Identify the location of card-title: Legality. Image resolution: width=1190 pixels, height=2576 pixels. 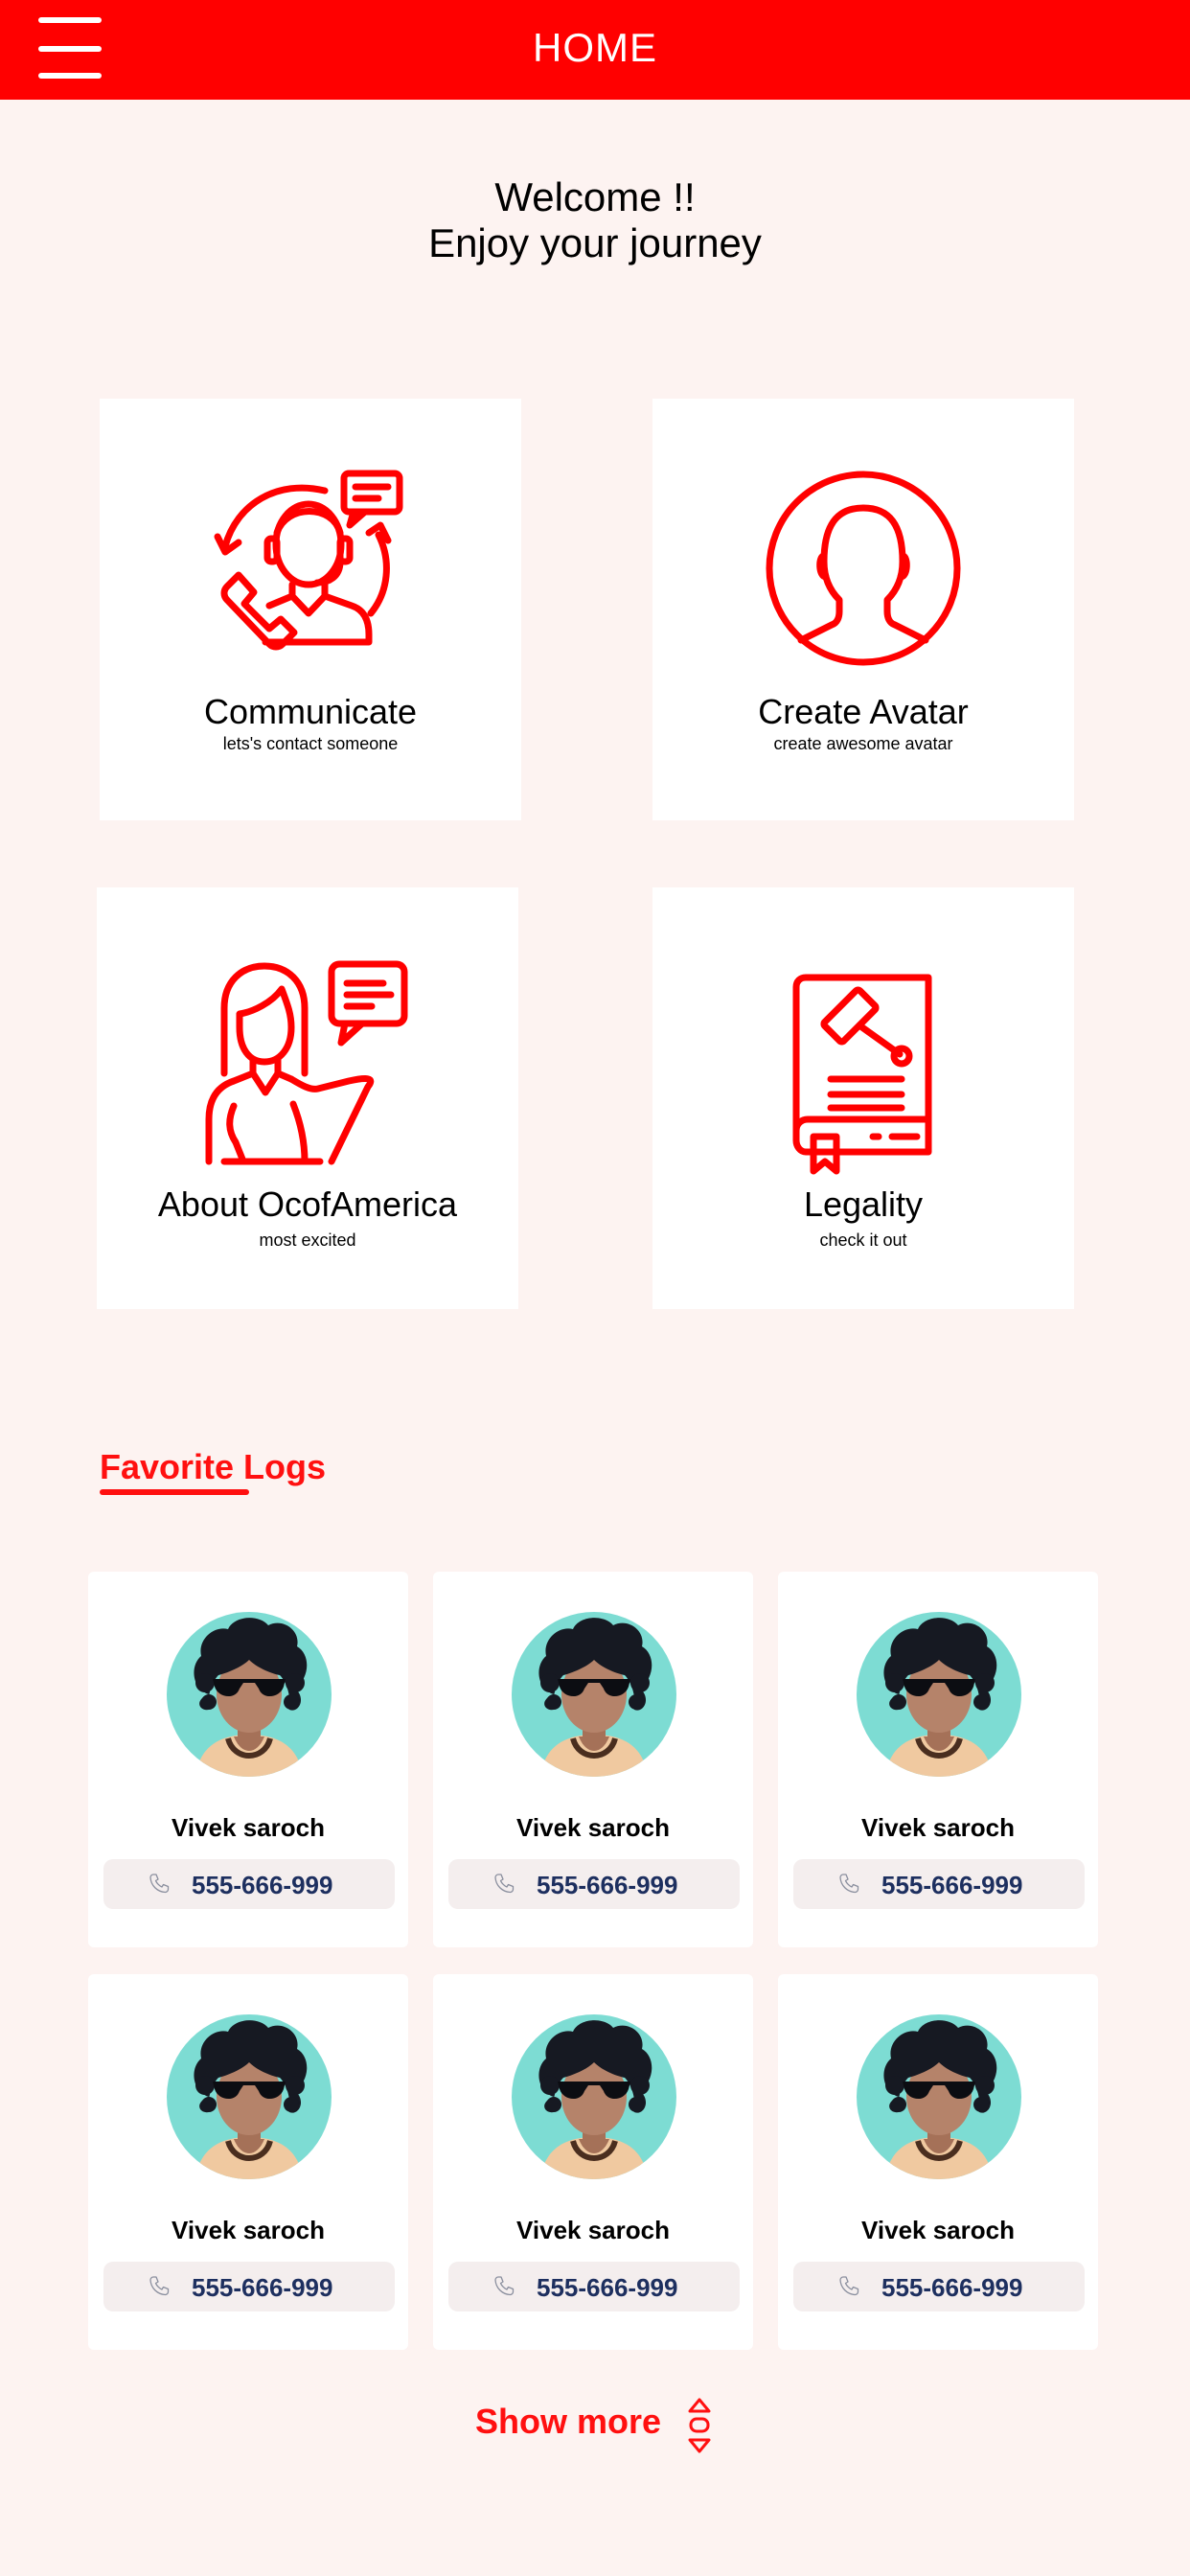
(864, 1204).